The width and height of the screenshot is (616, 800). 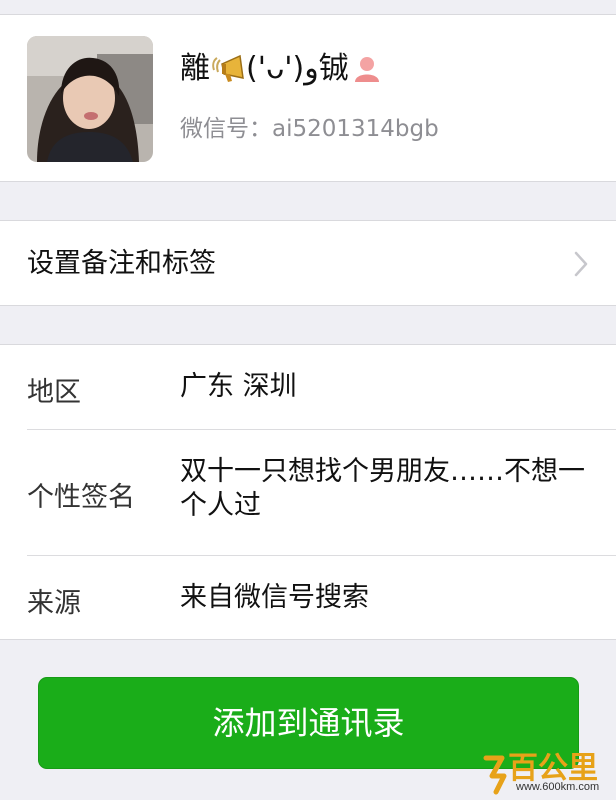 What do you see at coordinates (333, 68) in the screenshot?
I see `nickname-suffix: 铖` at bounding box center [333, 68].